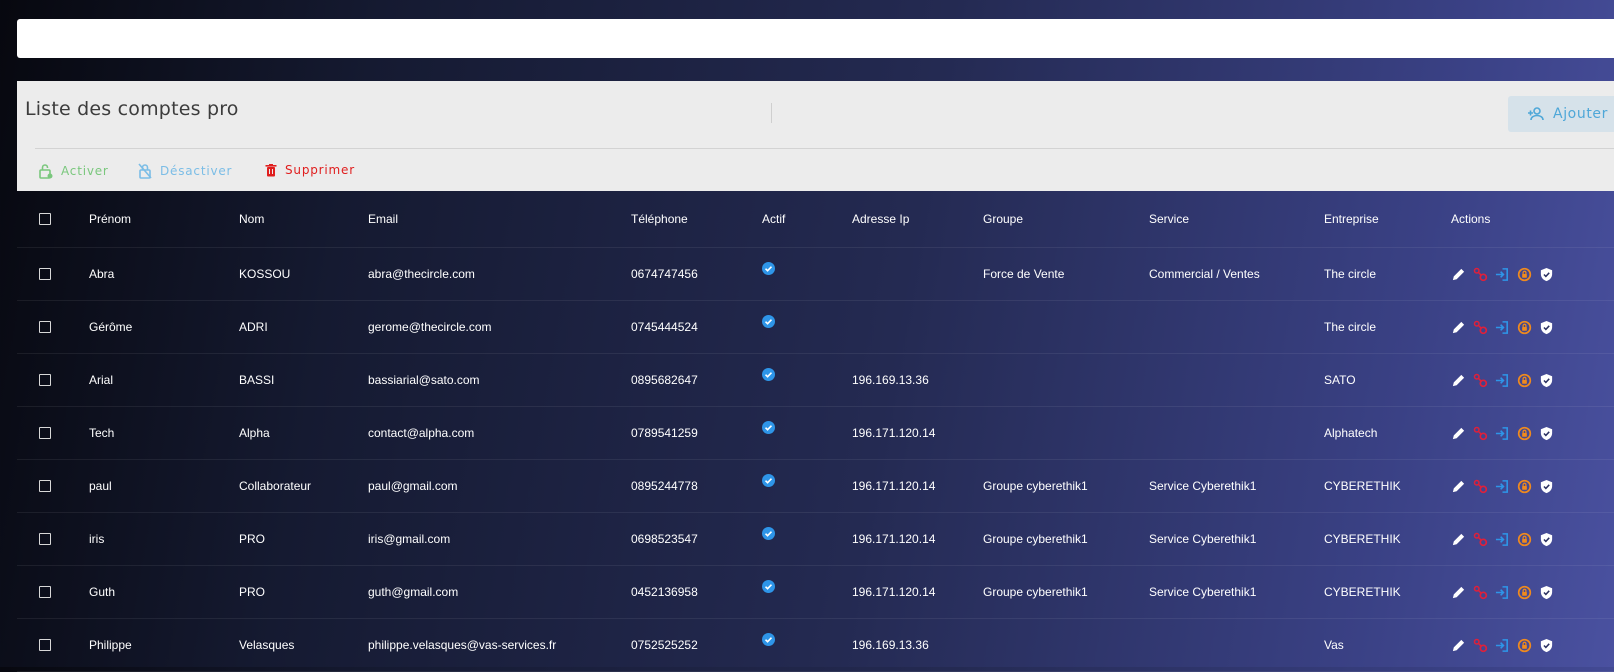  I want to click on header-ip: Adresse Ip, so click(880, 219).